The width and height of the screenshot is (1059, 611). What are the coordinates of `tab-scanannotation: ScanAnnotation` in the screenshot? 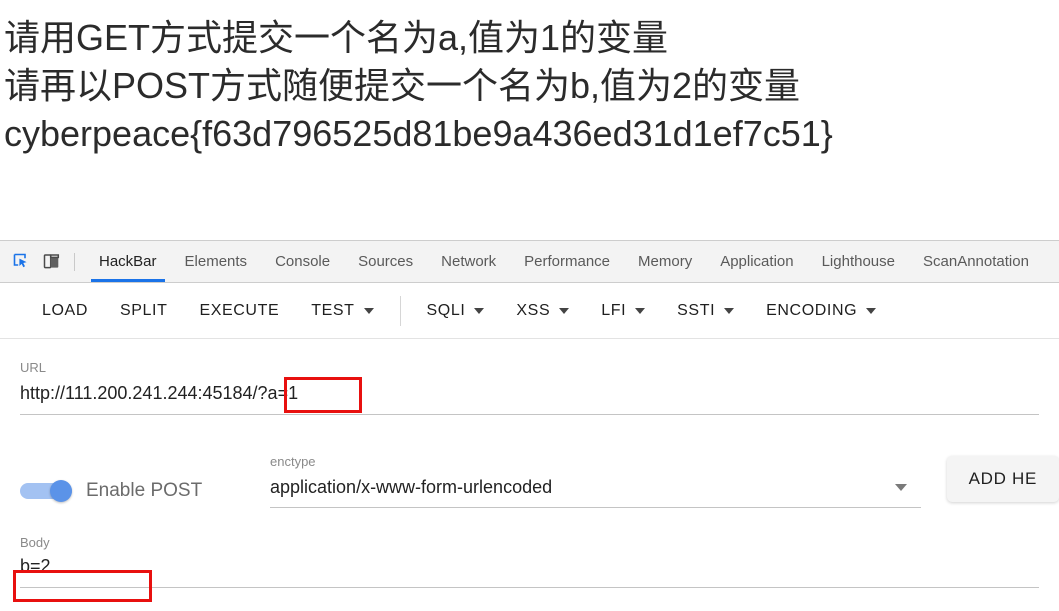 It's located at (976, 261).